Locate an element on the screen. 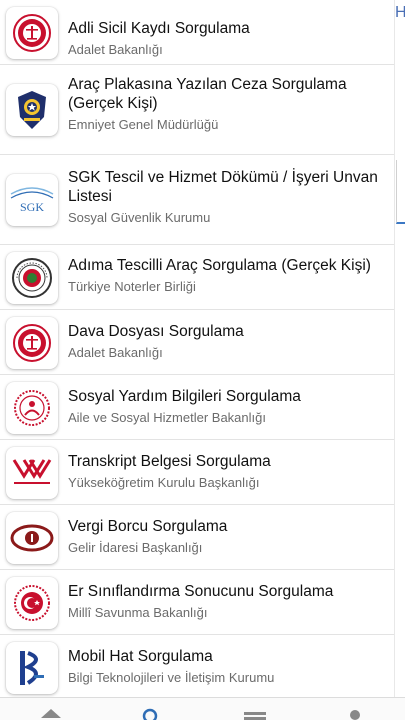 This screenshot has height=725, width=405. item-title: Transkript Belgesi Sorgulama is located at coordinates (169, 461).